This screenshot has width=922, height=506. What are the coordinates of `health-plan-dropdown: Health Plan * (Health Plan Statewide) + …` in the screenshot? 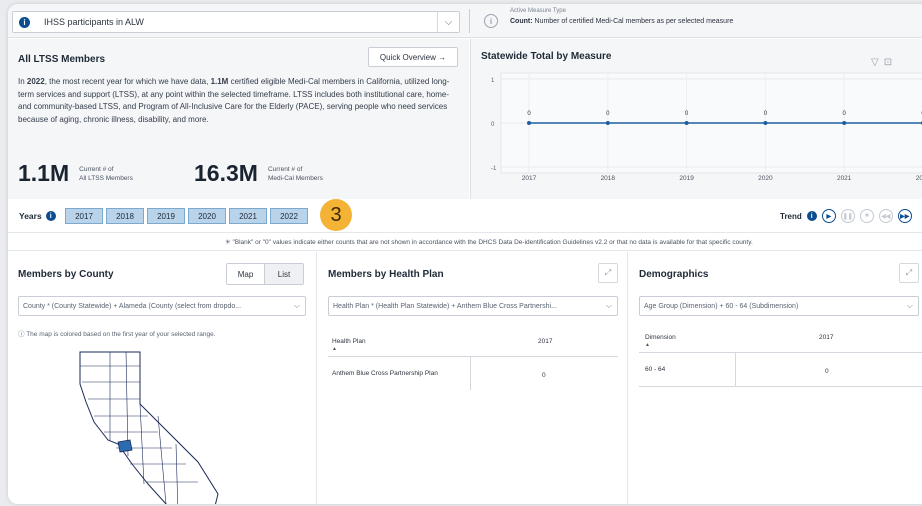 It's located at (473, 306).